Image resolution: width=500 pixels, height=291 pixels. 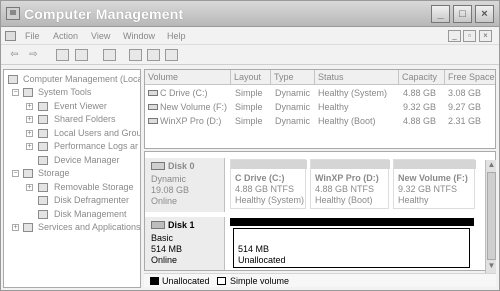 What do you see at coordinates (413, 200) in the screenshot?
I see `partition-f-status: Healthy` at bounding box center [413, 200].